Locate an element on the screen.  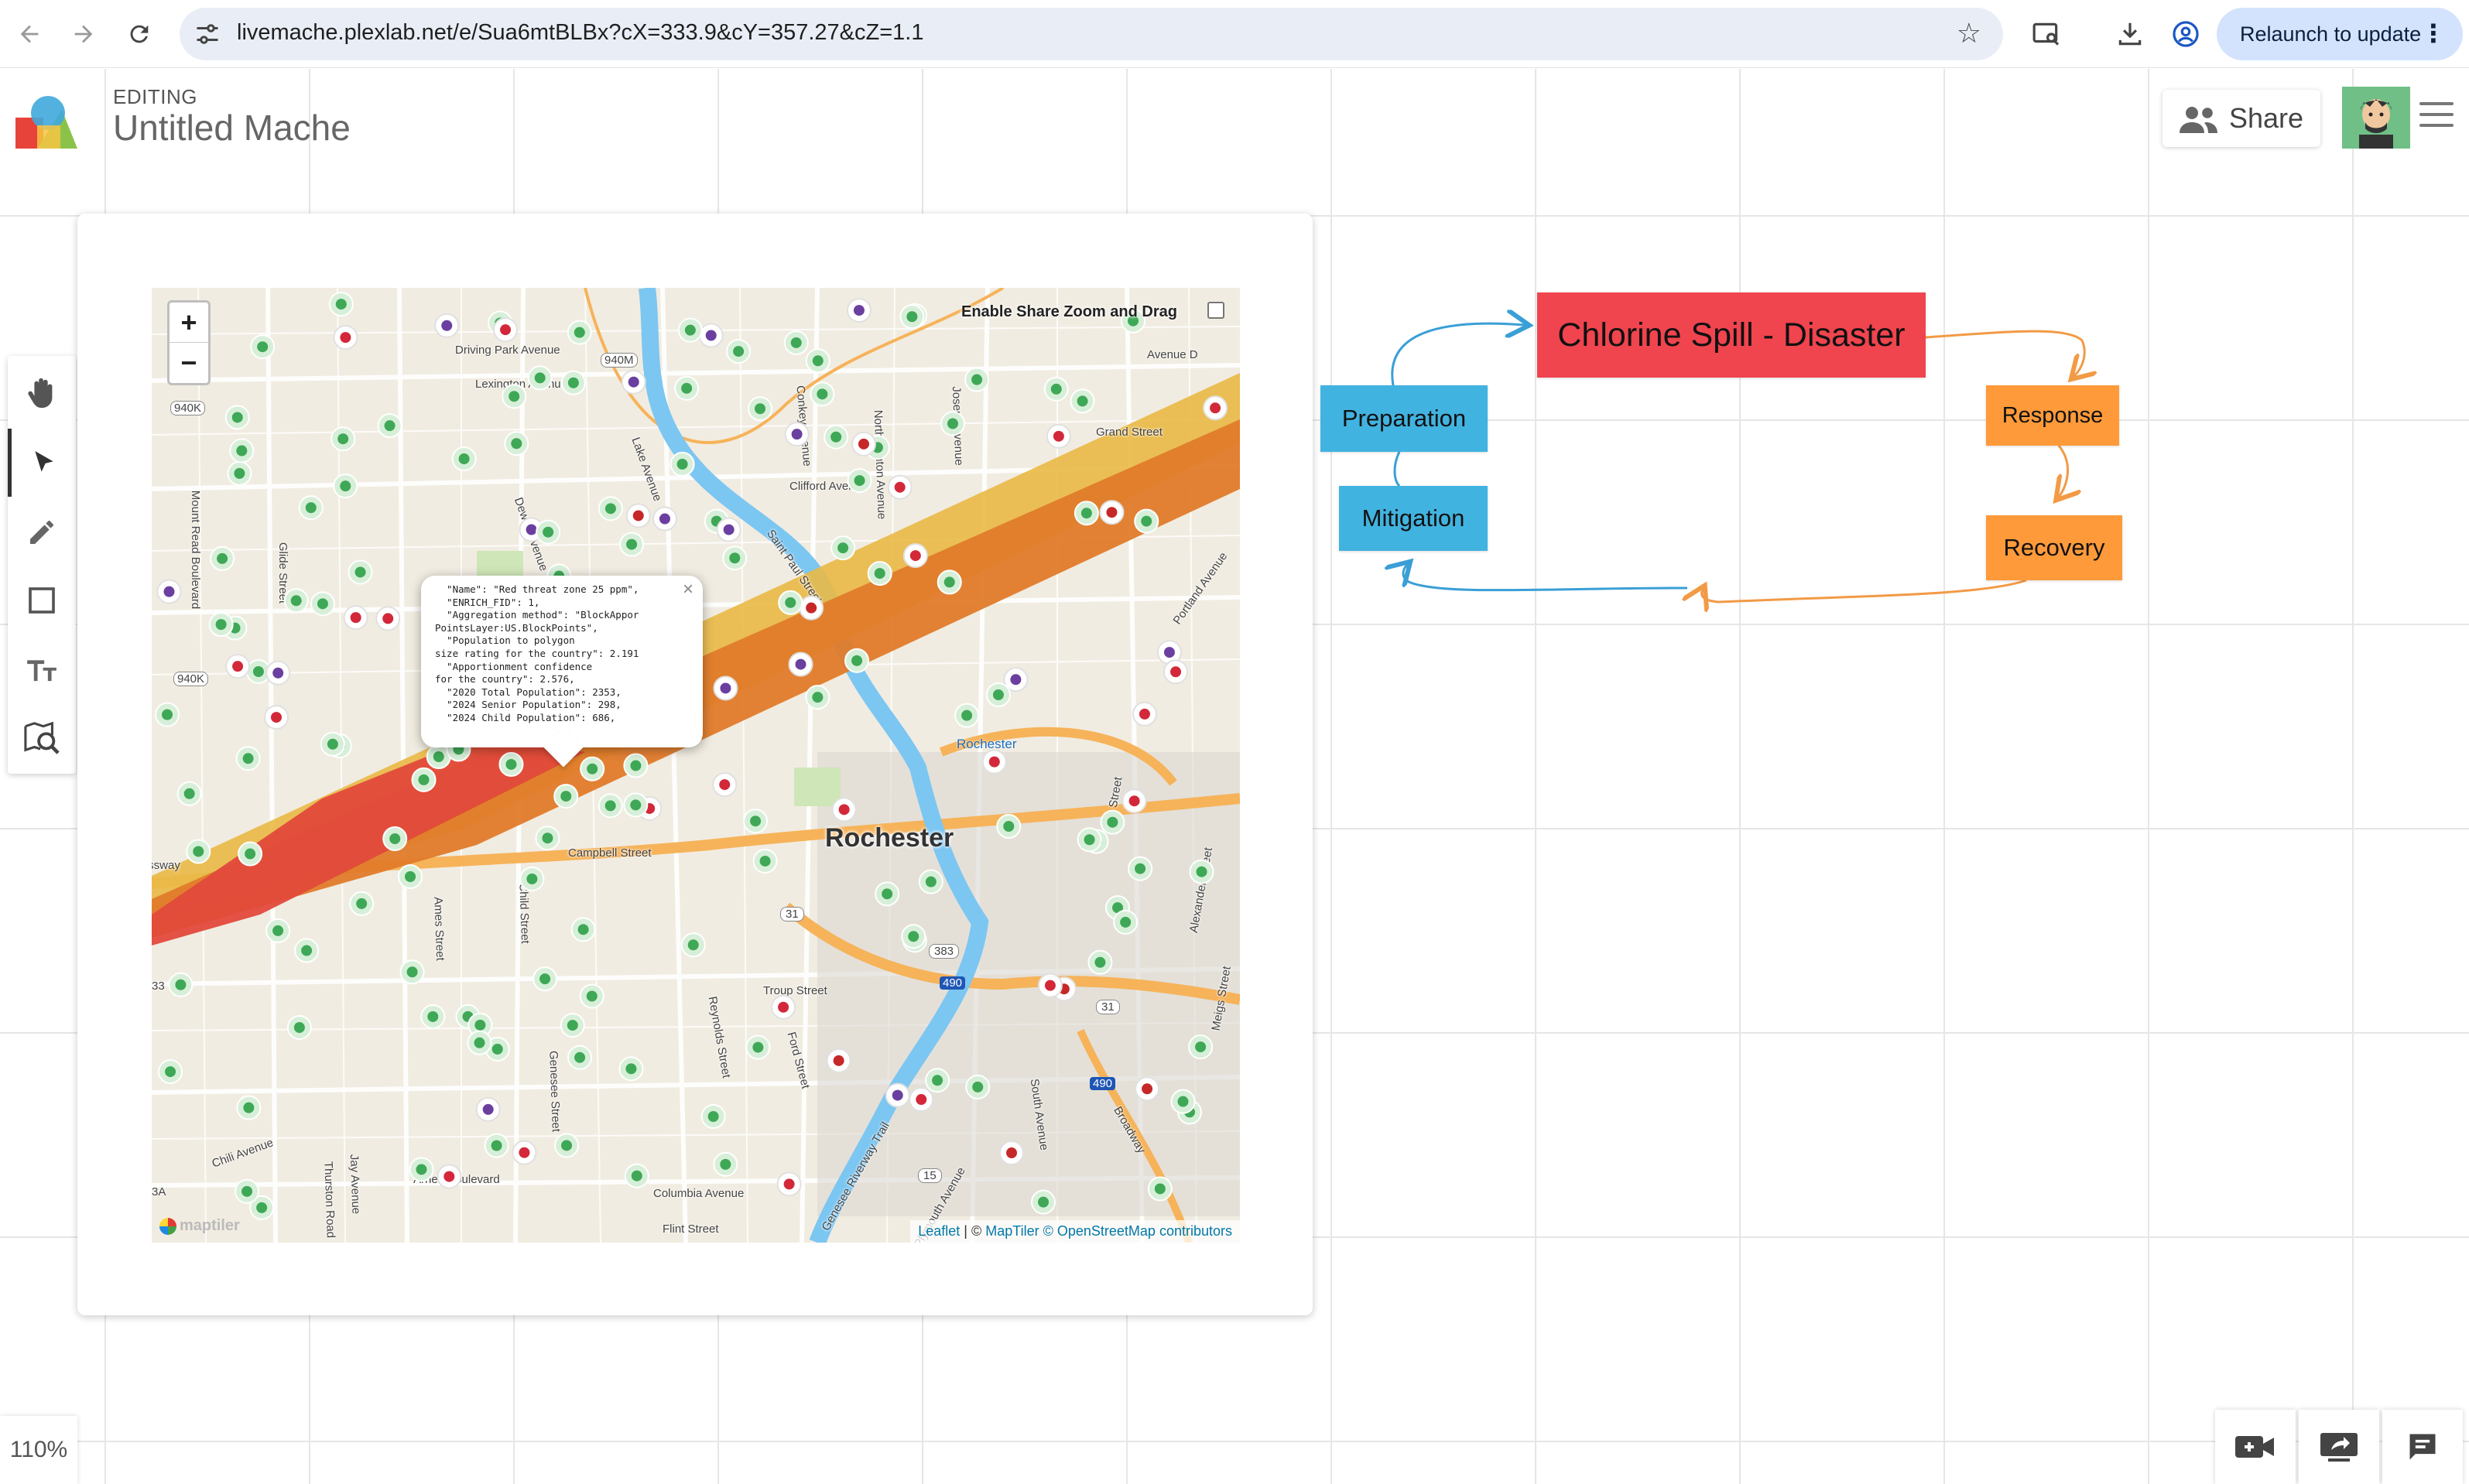
map-search-tool is located at coordinates (42, 738).